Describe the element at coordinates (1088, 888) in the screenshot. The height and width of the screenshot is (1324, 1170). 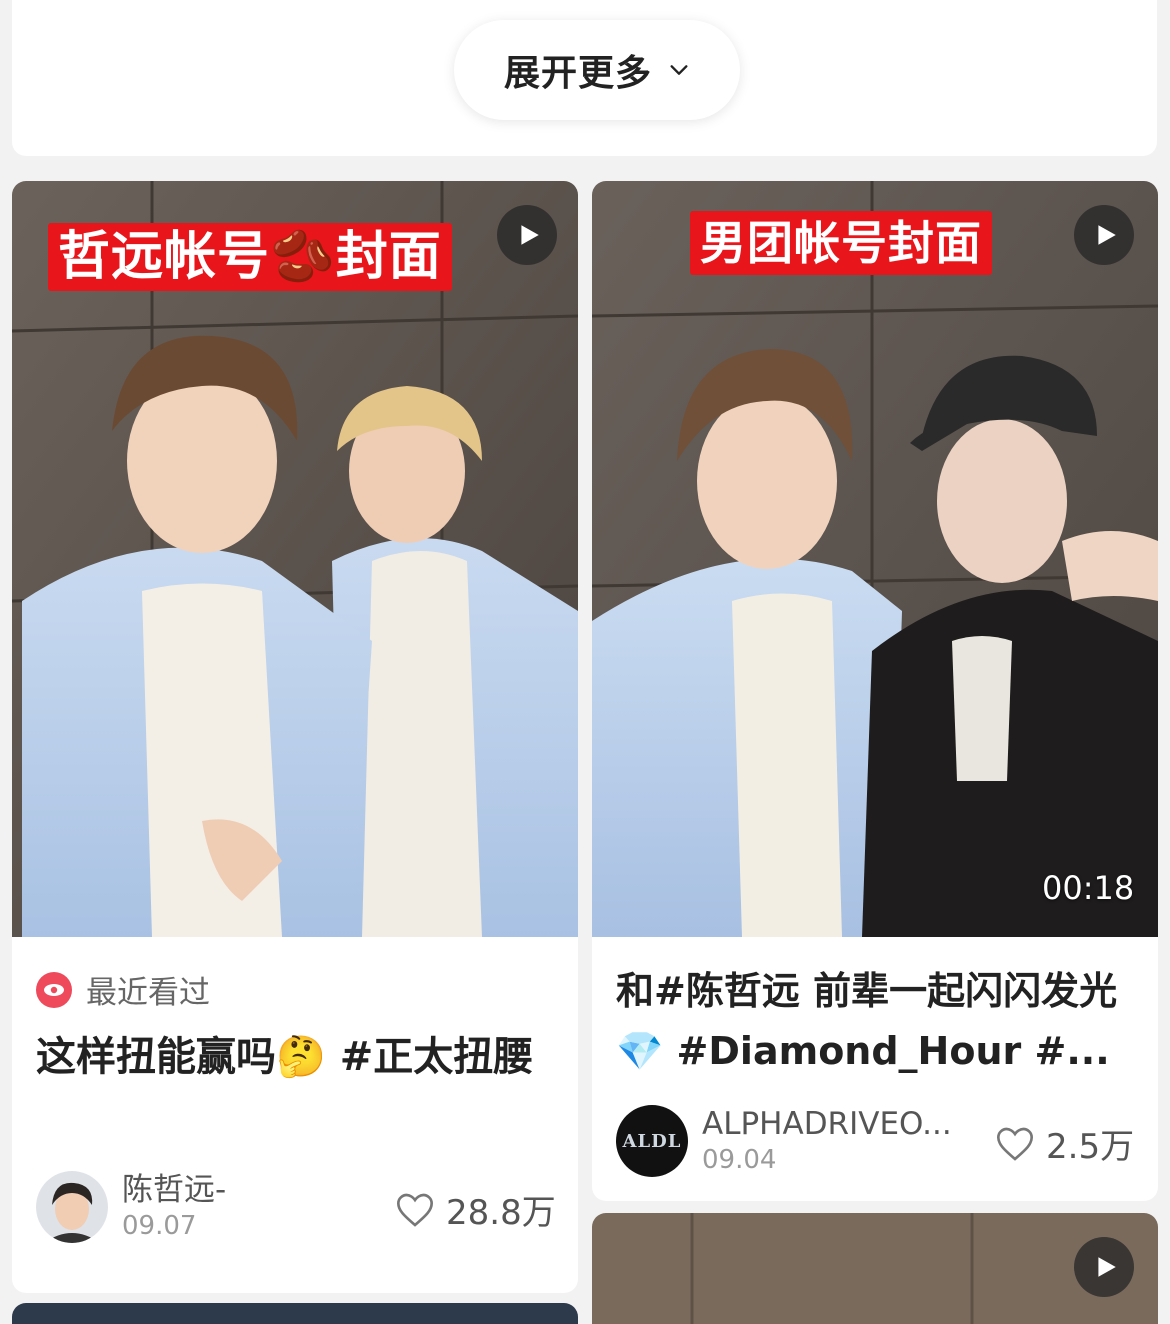
I see `video-duration: 00:18` at that location.